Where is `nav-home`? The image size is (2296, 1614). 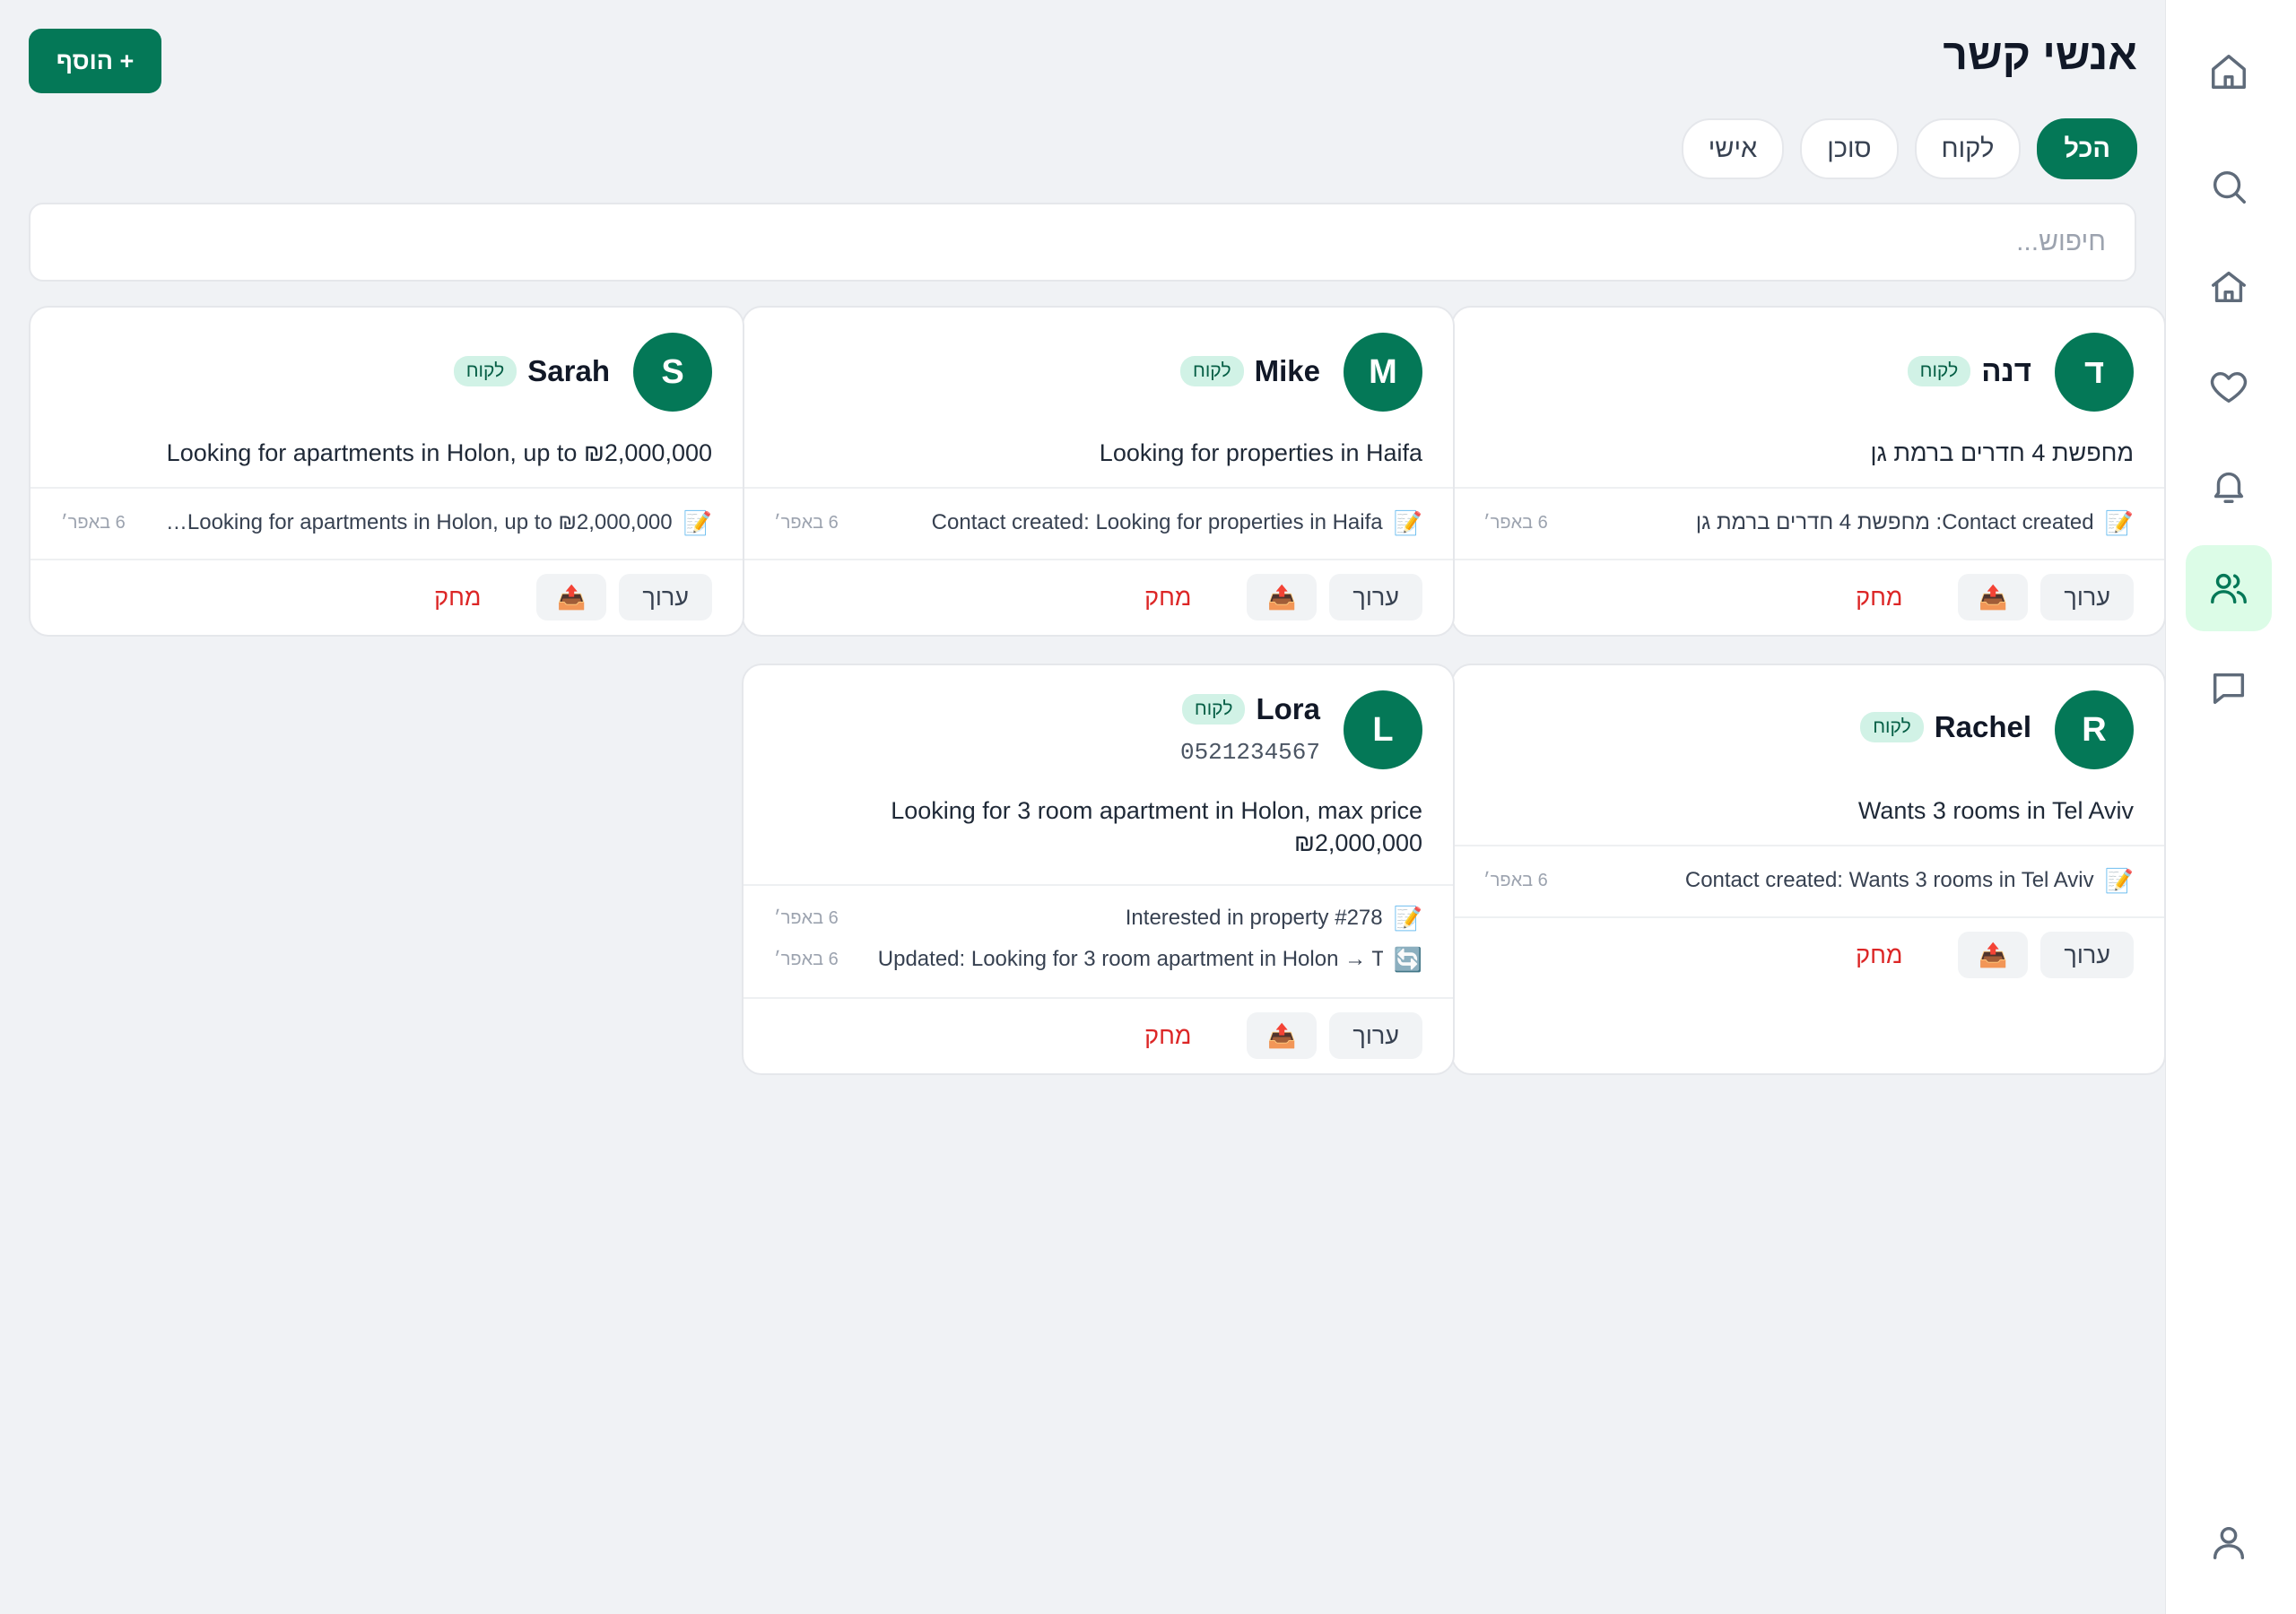 nav-home is located at coordinates (2229, 72).